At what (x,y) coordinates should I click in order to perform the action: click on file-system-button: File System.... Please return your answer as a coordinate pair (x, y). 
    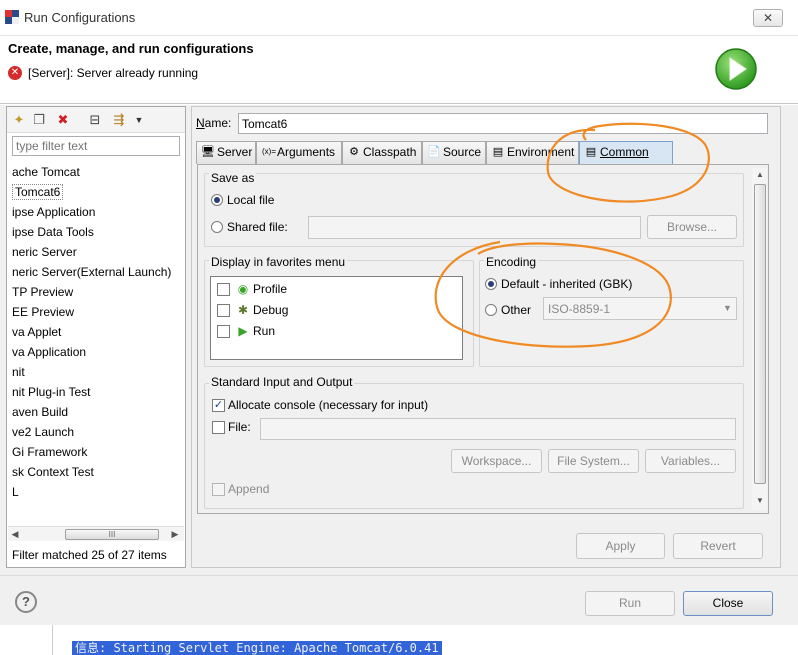
    Looking at the image, I should click on (593, 461).